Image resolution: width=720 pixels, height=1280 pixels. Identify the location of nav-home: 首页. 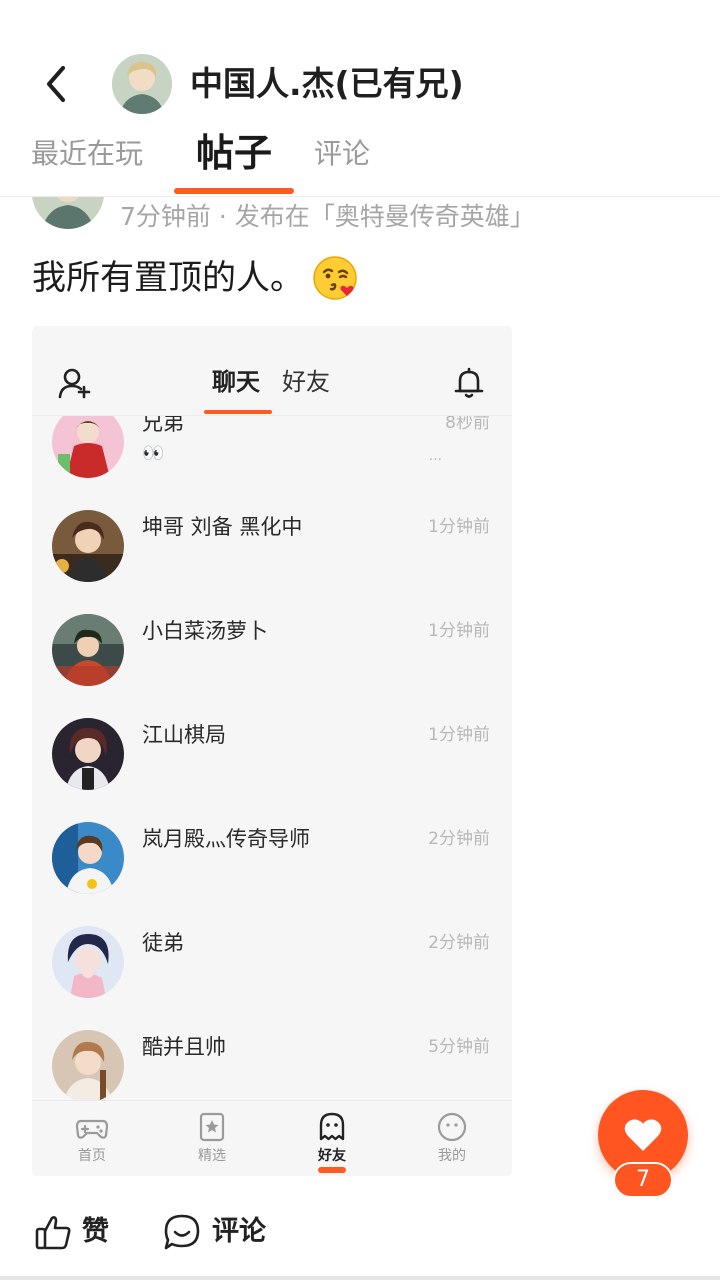
(92, 1139).